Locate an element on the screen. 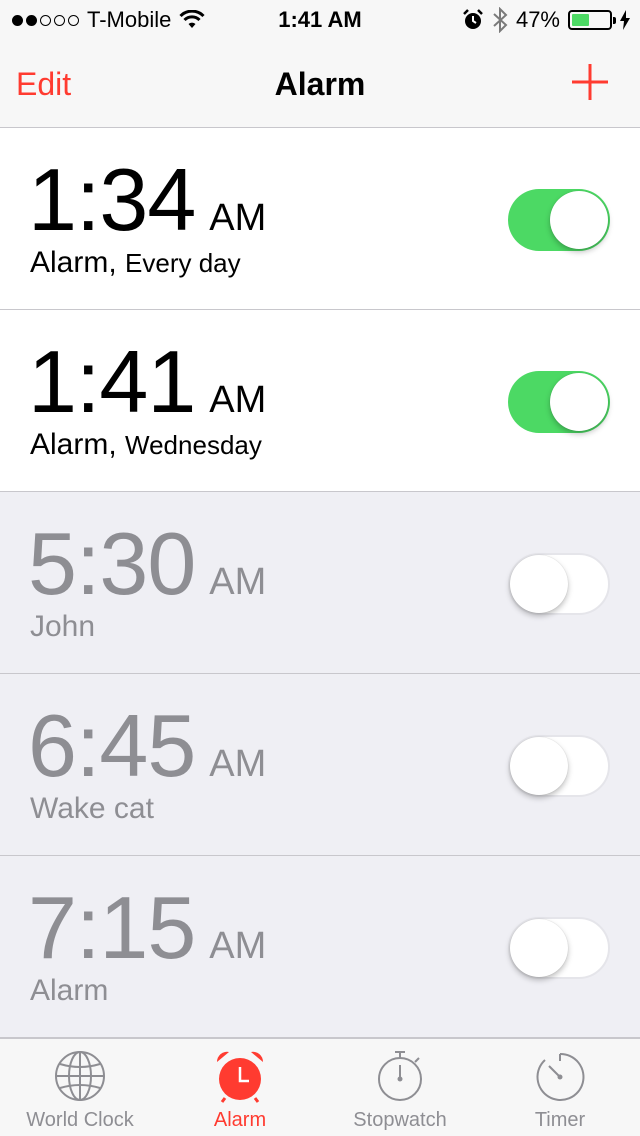 This screenshot has width=640, height=1136. charging-bolt-icon is located at coordinates (625, 20).